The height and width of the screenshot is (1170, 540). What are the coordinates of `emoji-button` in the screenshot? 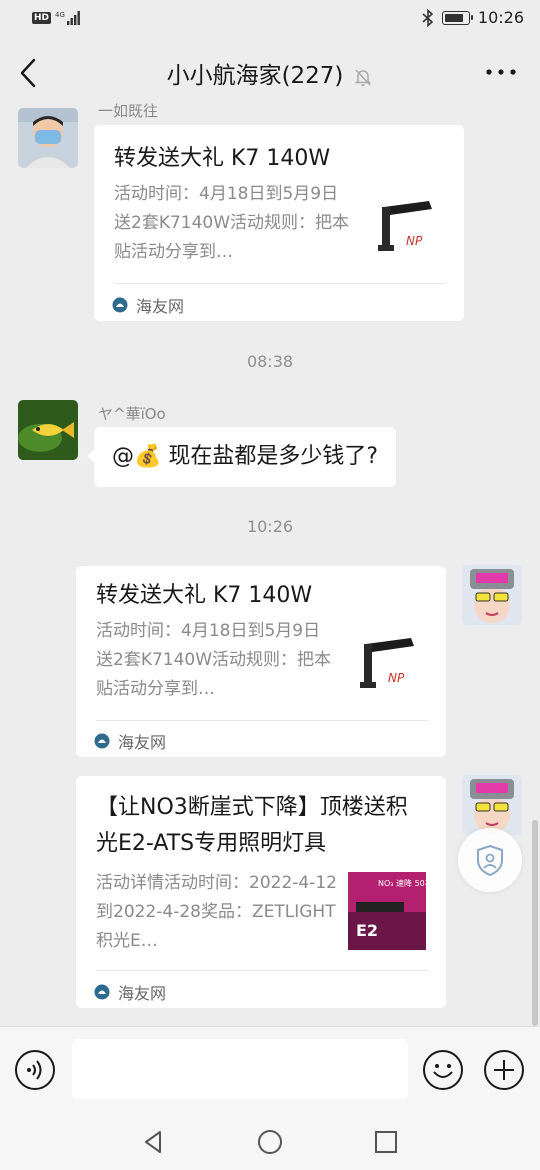 It's located at (443, 1070).